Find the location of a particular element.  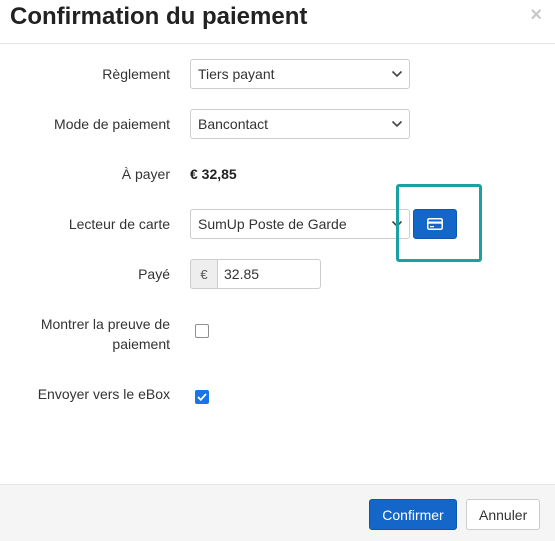

reglement-select: Tiers payant is located at coordinates (300, 74).